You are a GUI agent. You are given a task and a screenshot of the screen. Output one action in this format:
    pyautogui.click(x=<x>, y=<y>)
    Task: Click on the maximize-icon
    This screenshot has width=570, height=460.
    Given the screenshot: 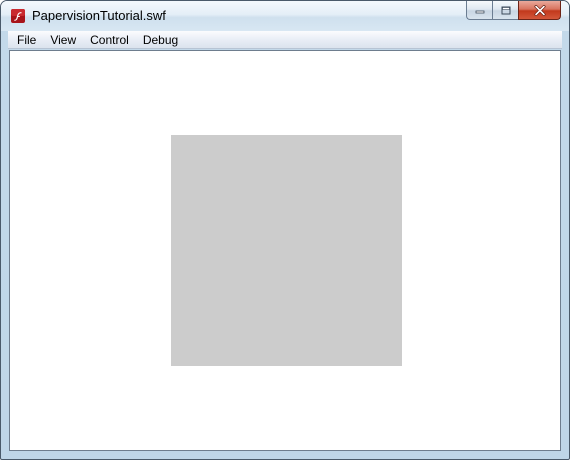 What is the action you would take?
    pyautogui.click(x=506, y=10)
    